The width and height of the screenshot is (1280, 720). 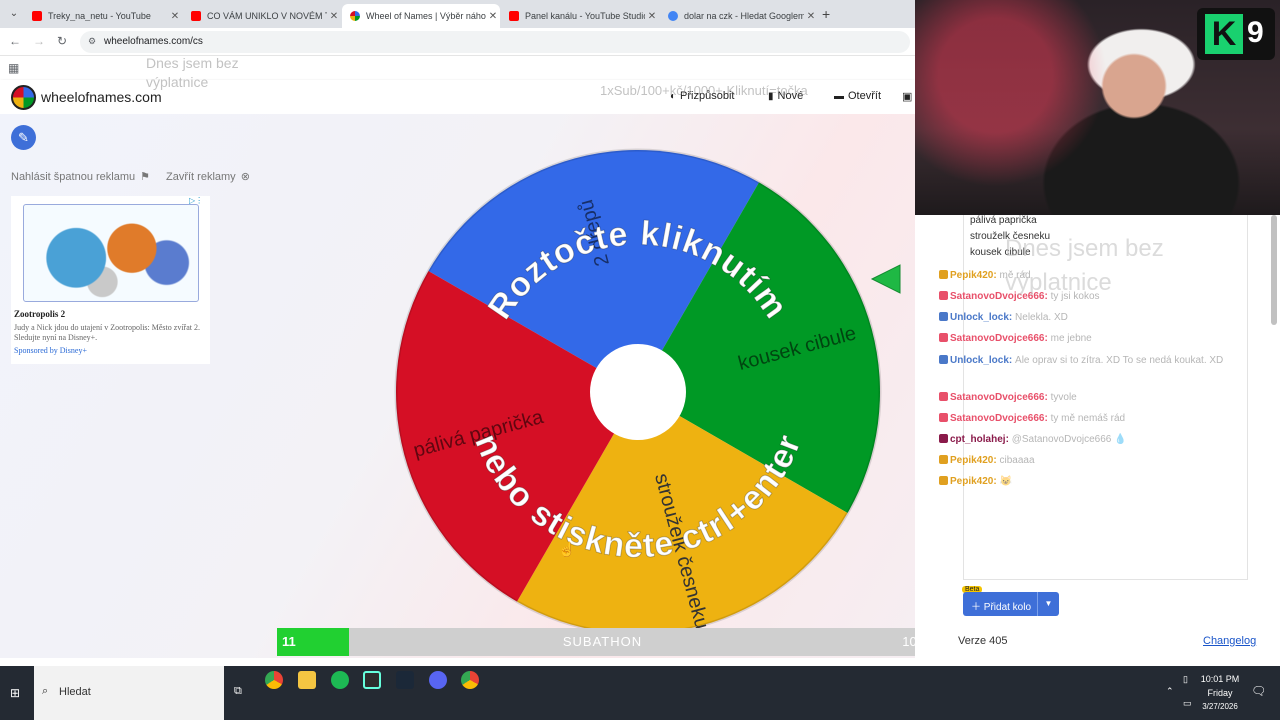 I want to click on tray-chevron-up-icon: ⌃, so click(x=1170, y=691).